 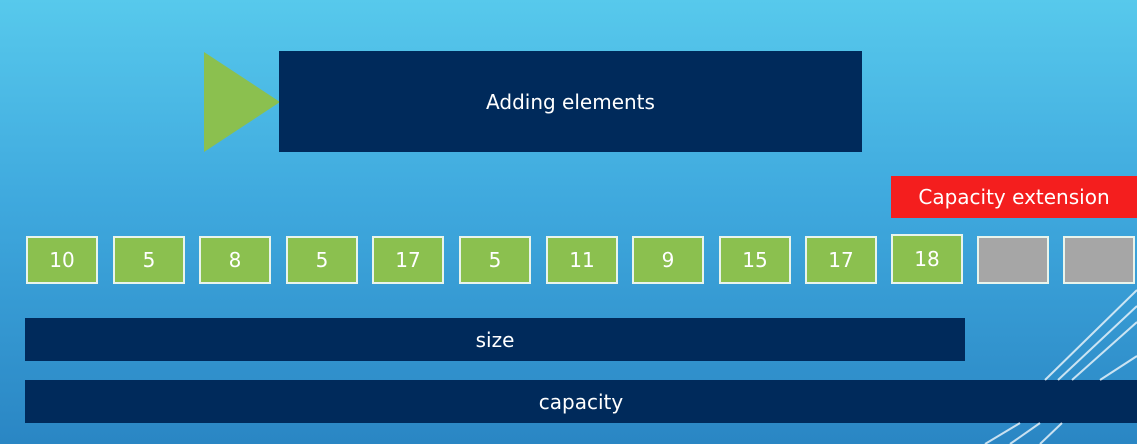 I want to click on size-bar: size, so click(x=495, y=339).